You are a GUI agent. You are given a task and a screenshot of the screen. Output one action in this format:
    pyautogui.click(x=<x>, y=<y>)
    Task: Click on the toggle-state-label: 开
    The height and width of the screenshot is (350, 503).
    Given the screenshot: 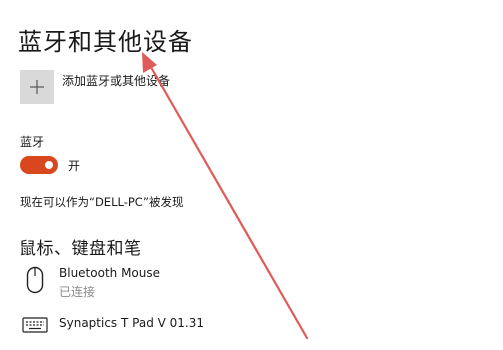 What is the action you would take?
    pyautogui.click(x=74, y=165)
    